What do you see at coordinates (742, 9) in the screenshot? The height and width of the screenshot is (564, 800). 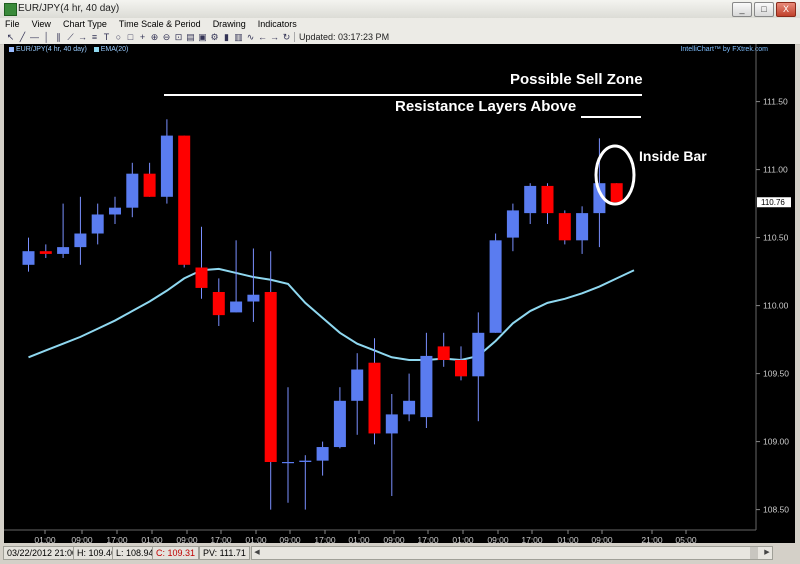 I see `minimize-button: _` at bounding box center [742, 9].